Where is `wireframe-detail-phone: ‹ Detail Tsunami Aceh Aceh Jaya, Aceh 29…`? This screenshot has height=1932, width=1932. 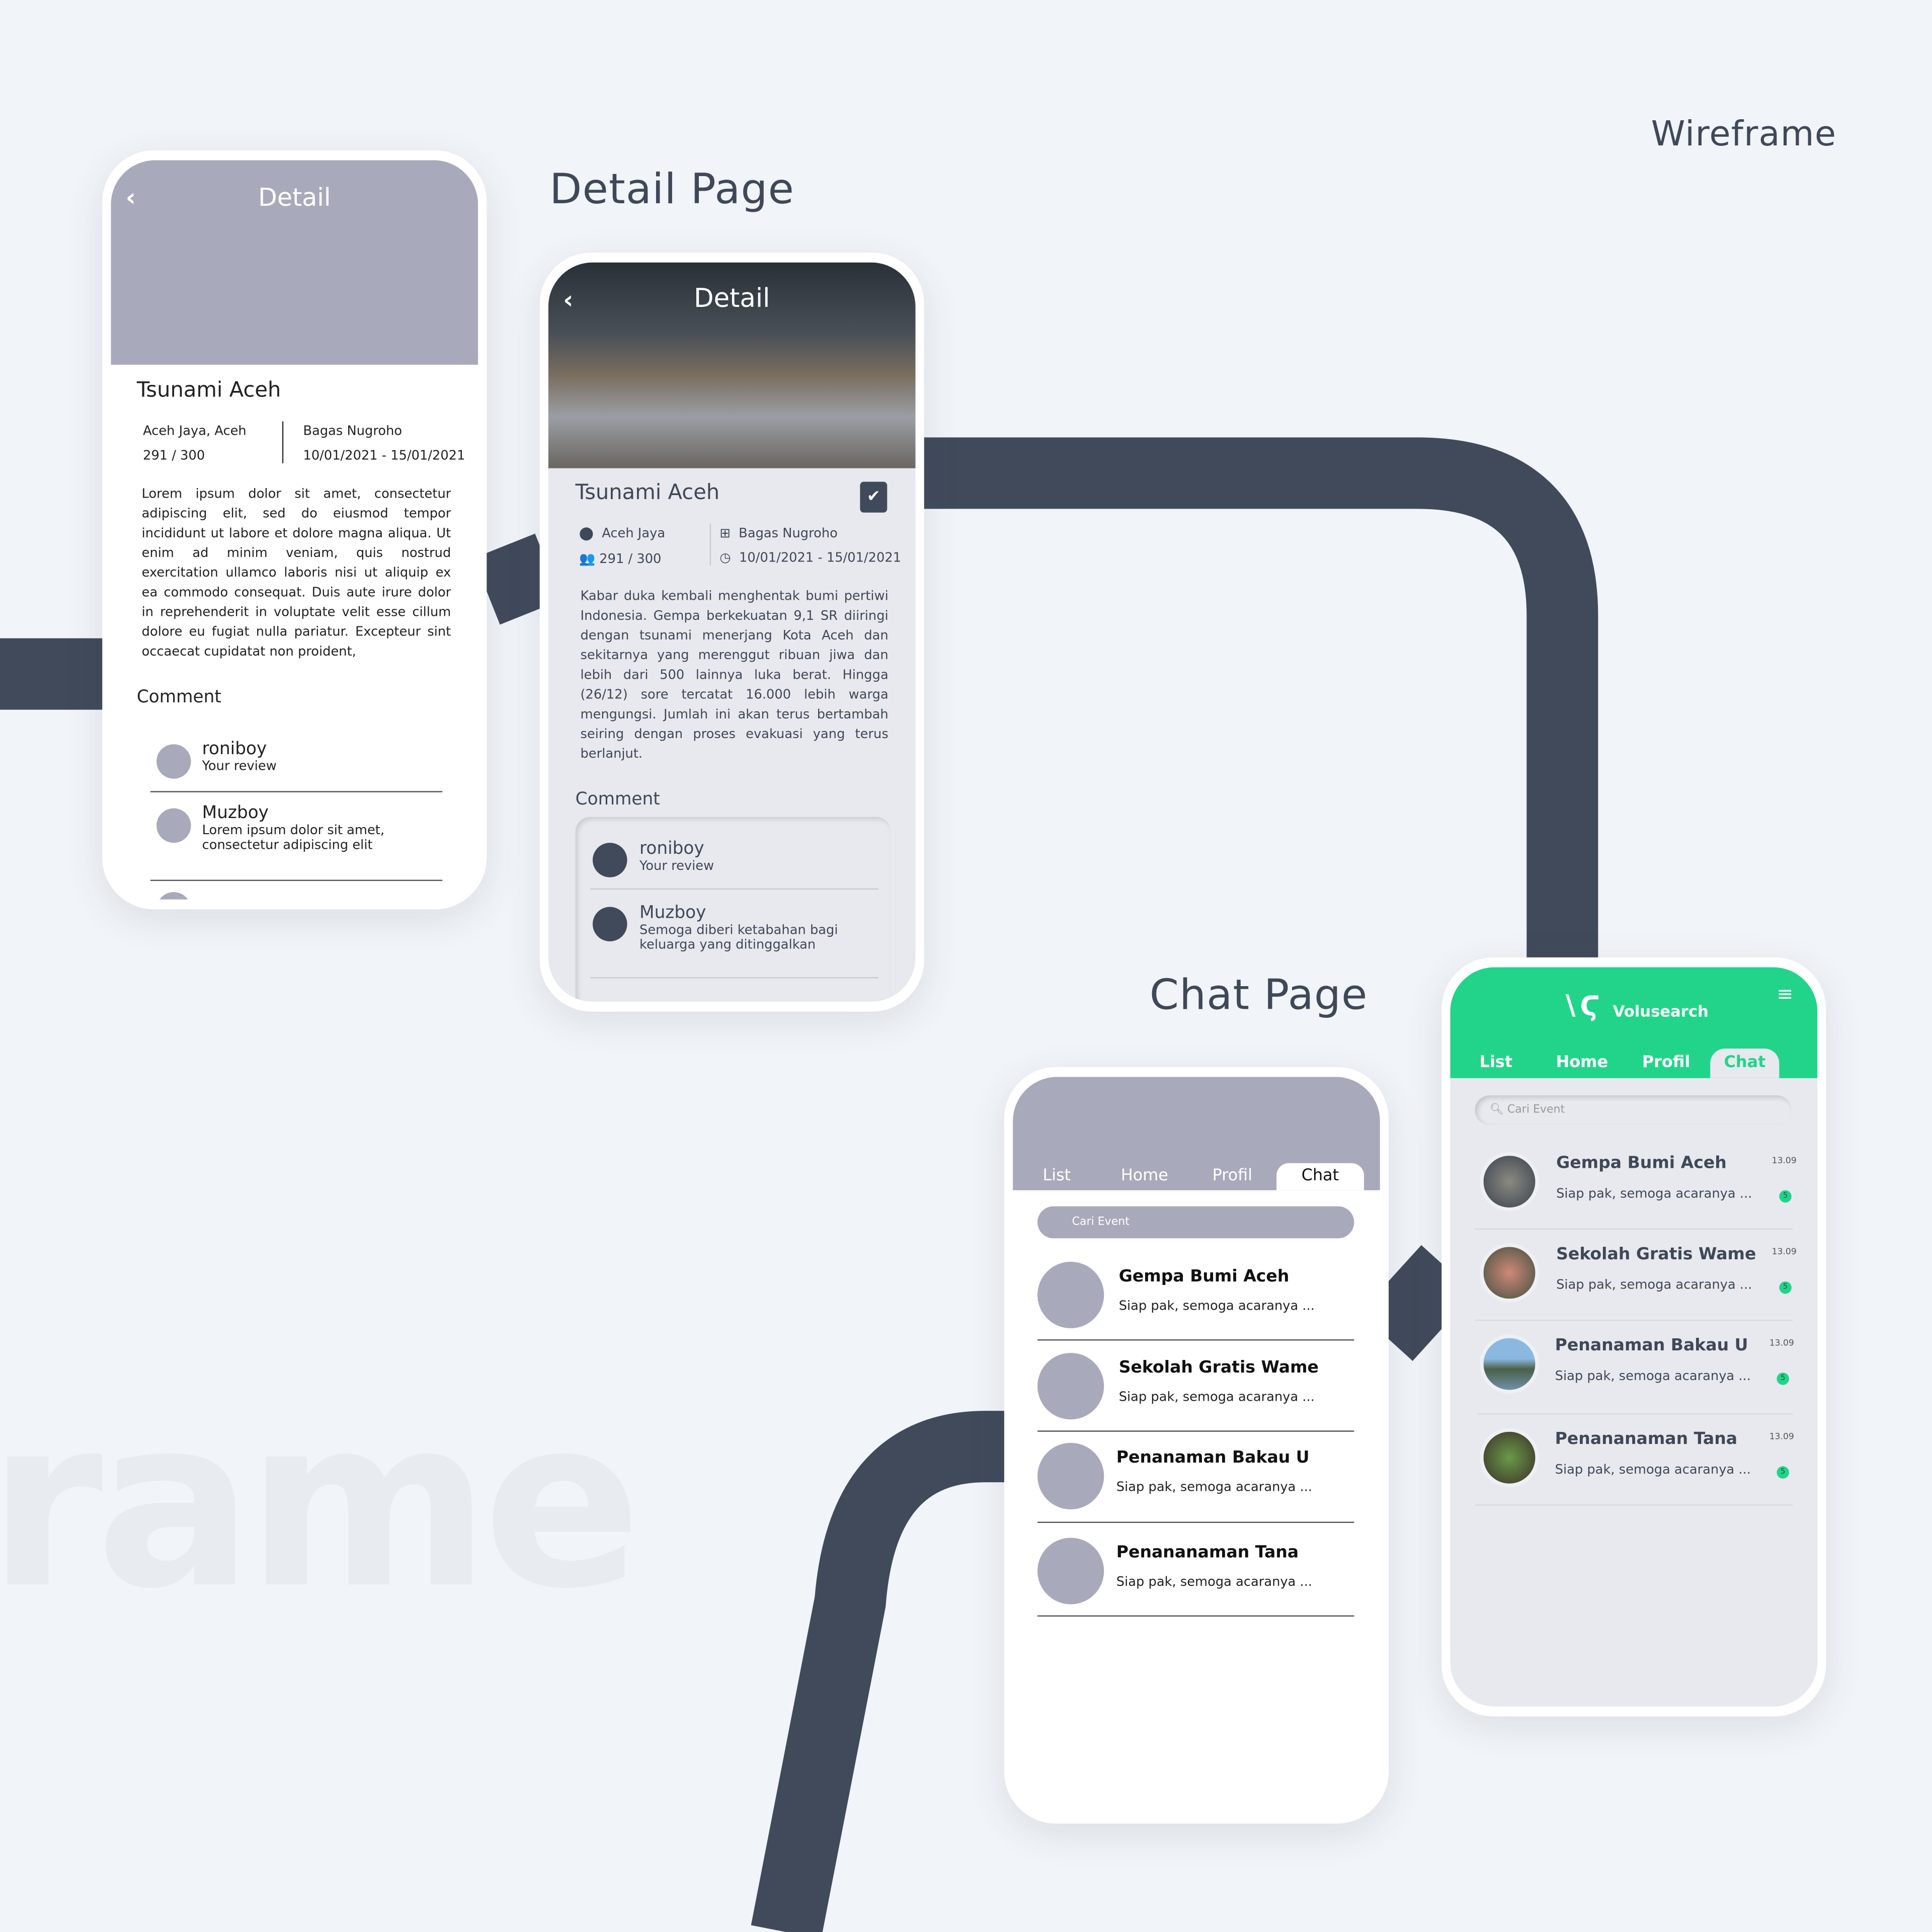 wireframe-detail-phone: ‹ Detail Tsunami Aceh Aceh Jaya, Aceh 29… is located at coordinates (295, 530).